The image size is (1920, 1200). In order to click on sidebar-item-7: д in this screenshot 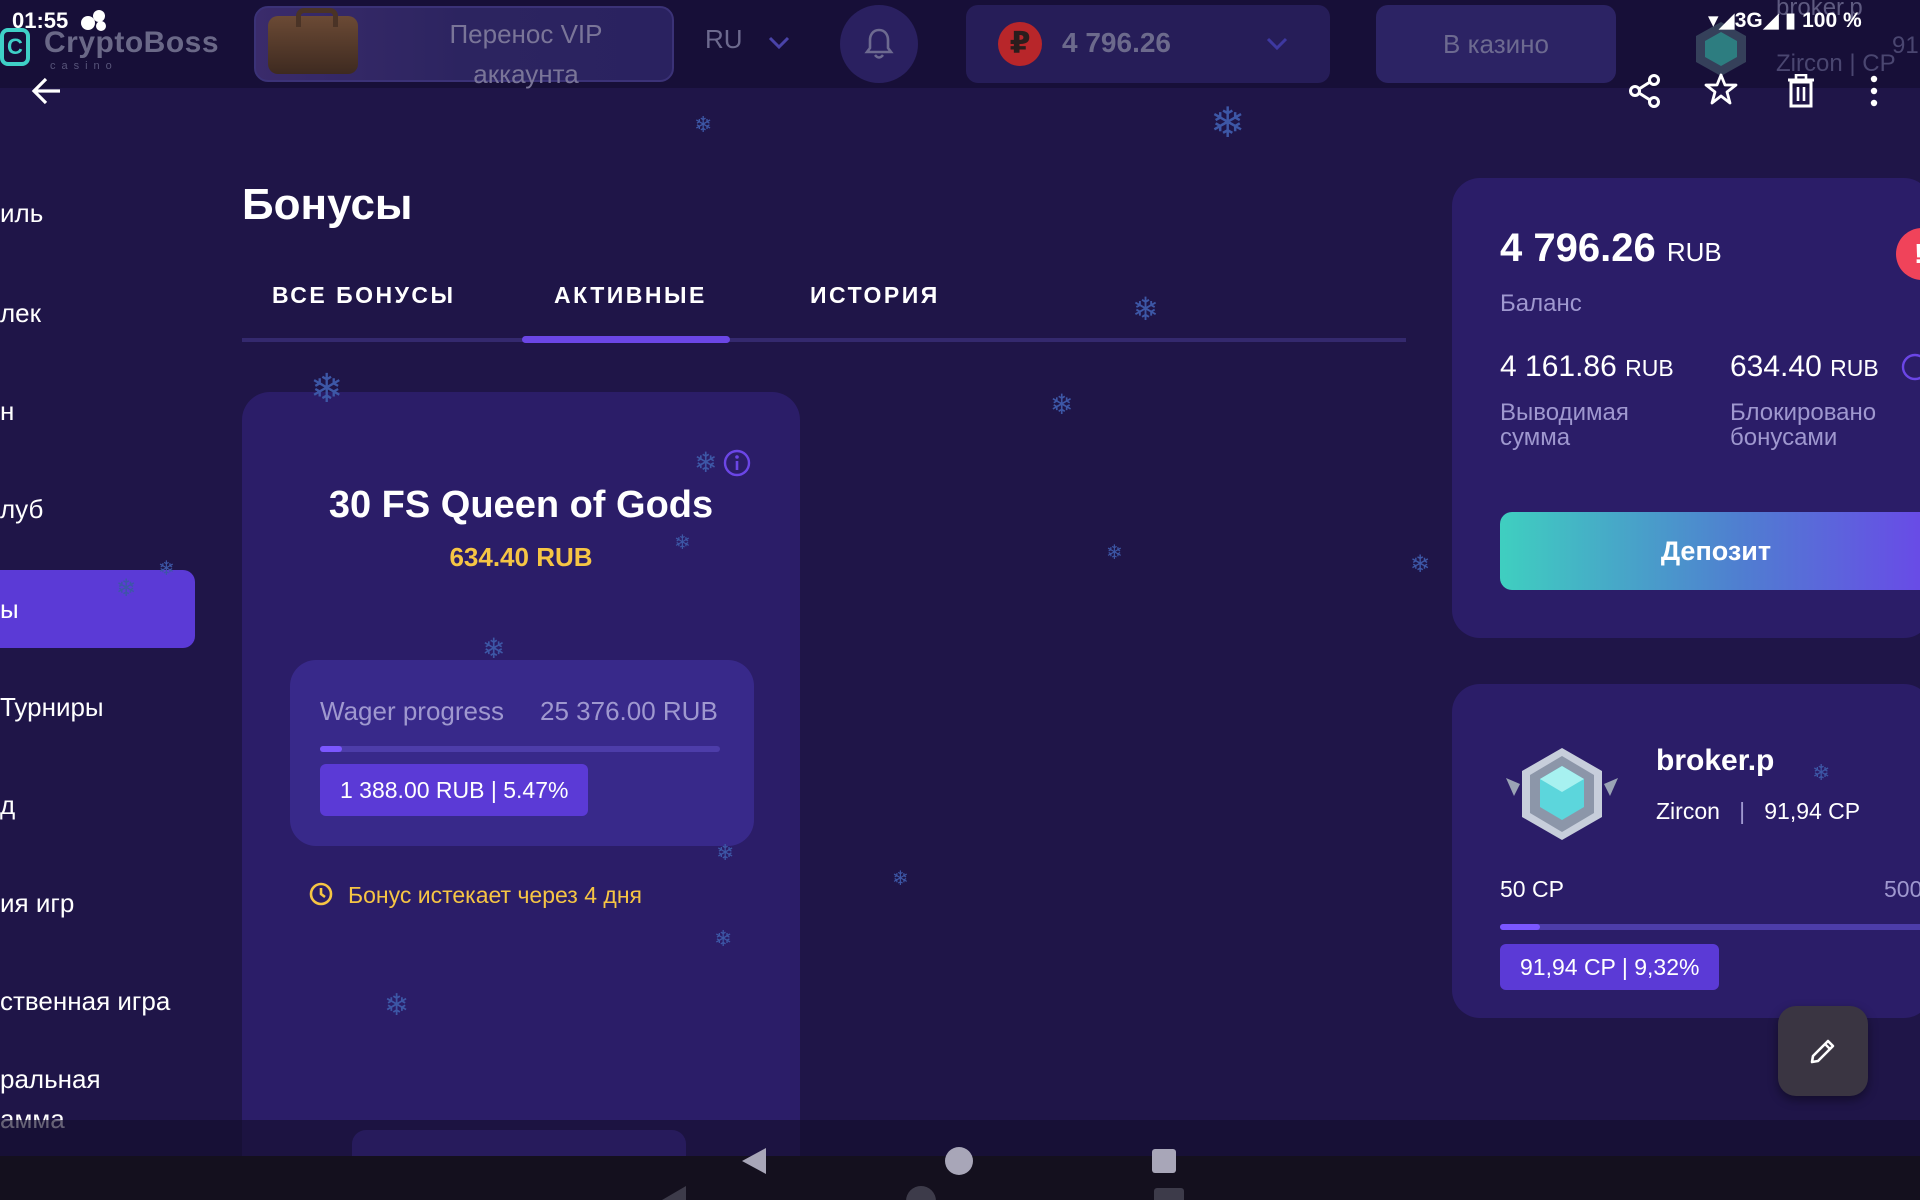, I will do `click(7, 805)`.